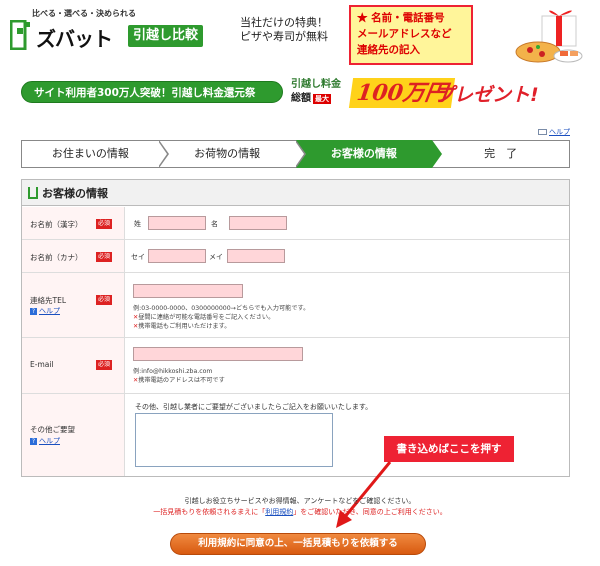 The height and width of the screenshot is (566, 600). I want to click on last-name-kana-label: セイ, so click(138, 257).